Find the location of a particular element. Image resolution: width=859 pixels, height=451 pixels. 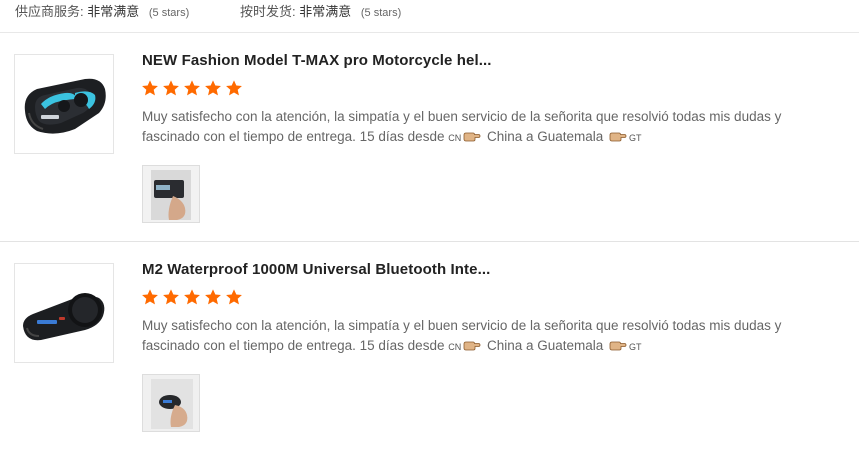

tmax-intercom-image is located at coordinates (64, 104).